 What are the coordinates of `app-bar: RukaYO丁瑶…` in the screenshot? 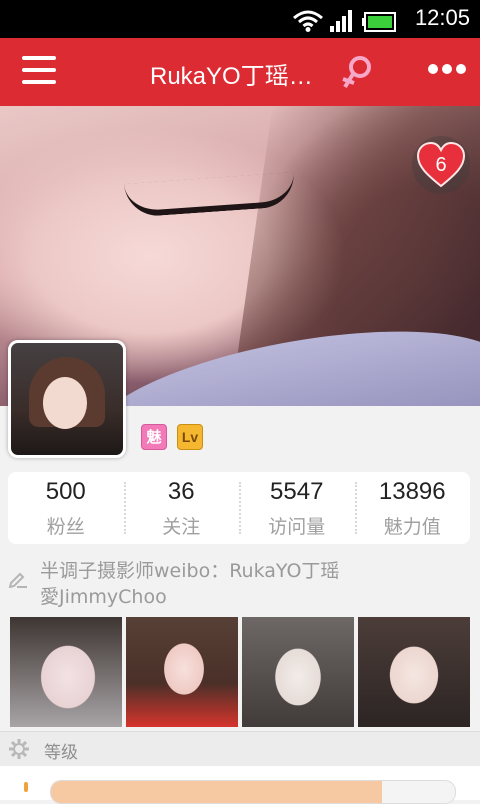 It's located at (240, 72).